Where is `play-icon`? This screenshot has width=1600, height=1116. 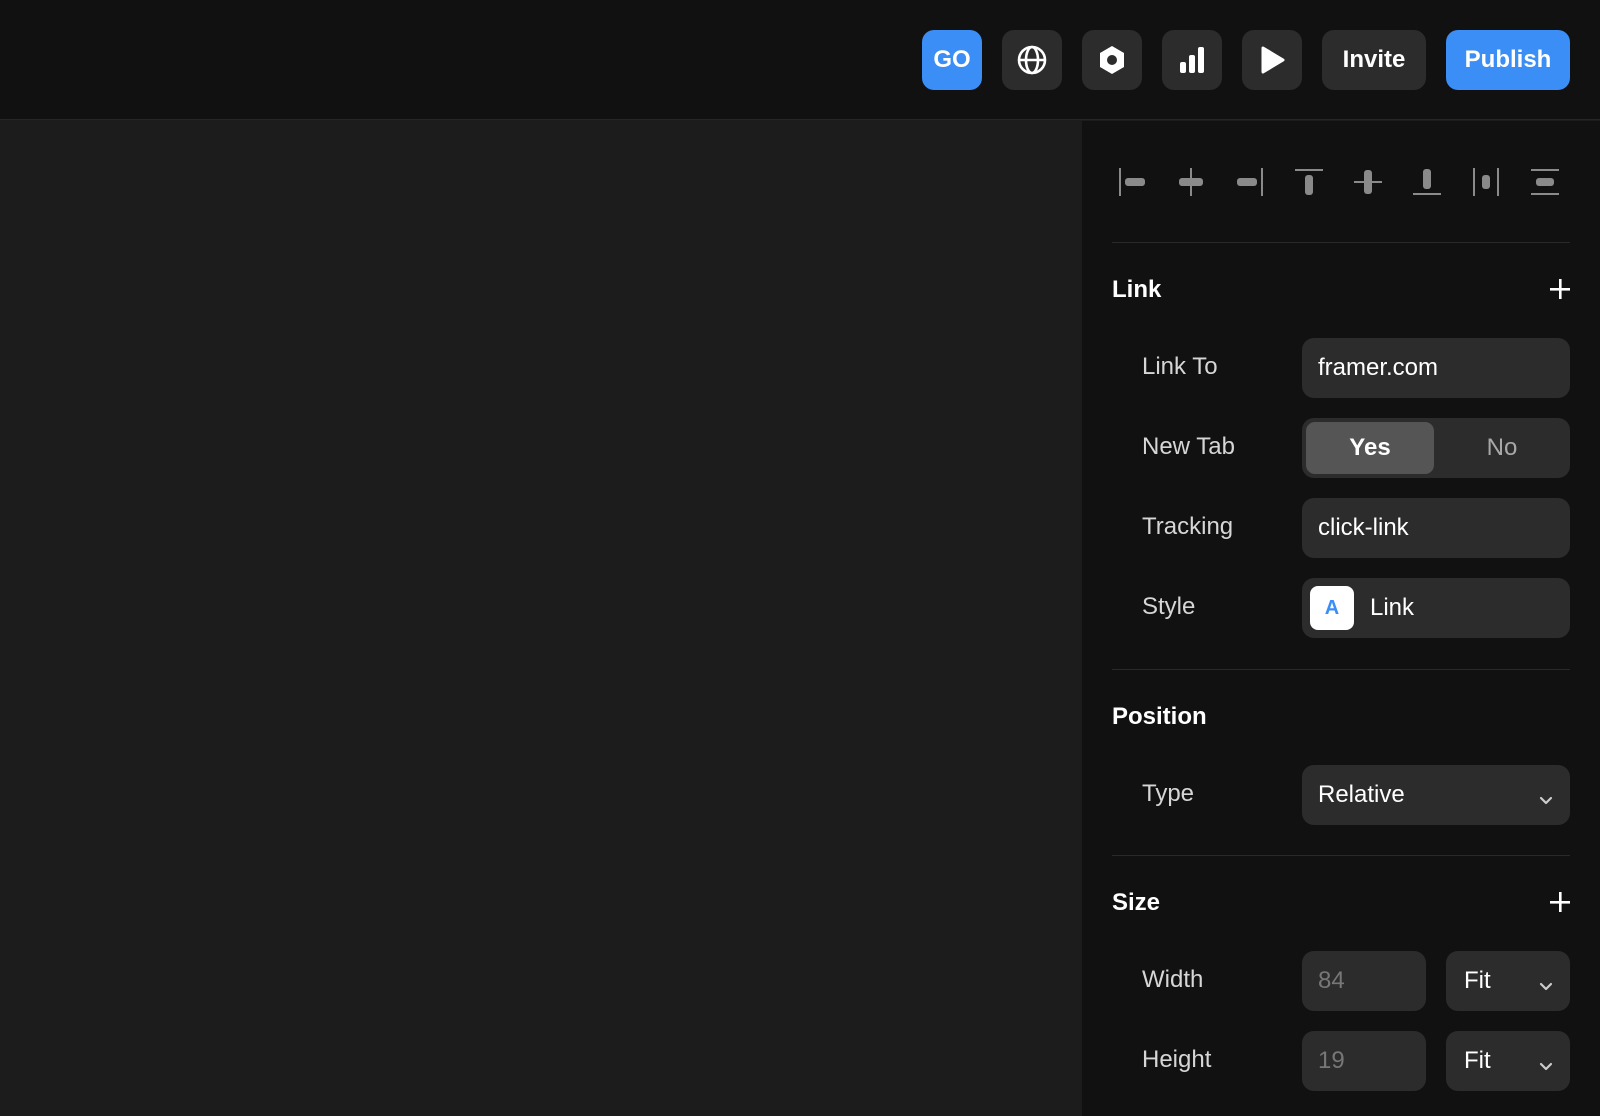
play-icon is located at coordinates (1272, 60).